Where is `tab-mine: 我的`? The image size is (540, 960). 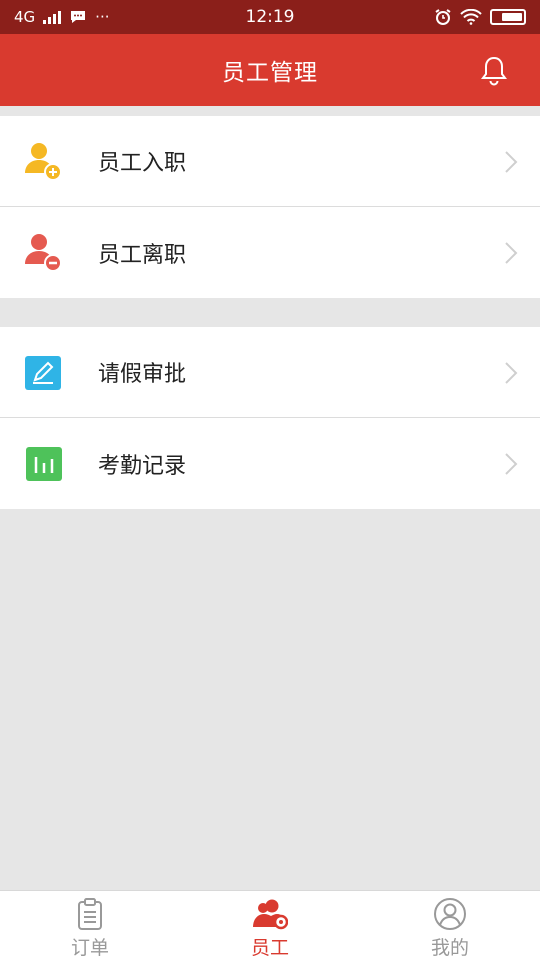 tab-mine: 我的 is located at coordinates (450, 925).